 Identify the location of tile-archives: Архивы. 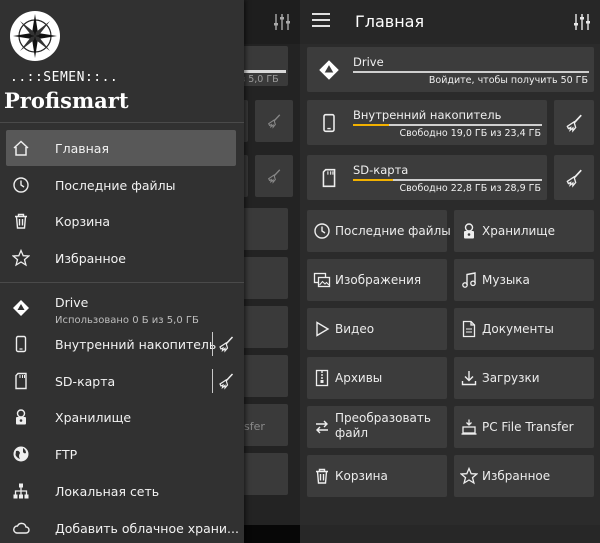
(377, 378).